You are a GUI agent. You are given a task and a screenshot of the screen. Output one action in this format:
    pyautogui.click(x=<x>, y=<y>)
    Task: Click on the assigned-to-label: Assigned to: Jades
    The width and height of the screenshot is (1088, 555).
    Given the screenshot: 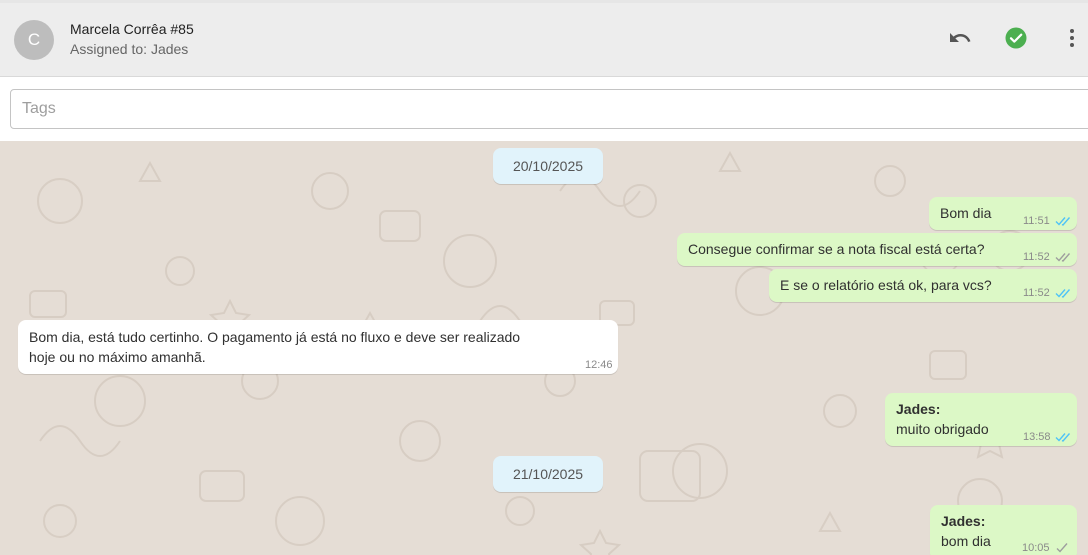 What is the action you would take?
    pyautogui.click(x=129, y=49)
    